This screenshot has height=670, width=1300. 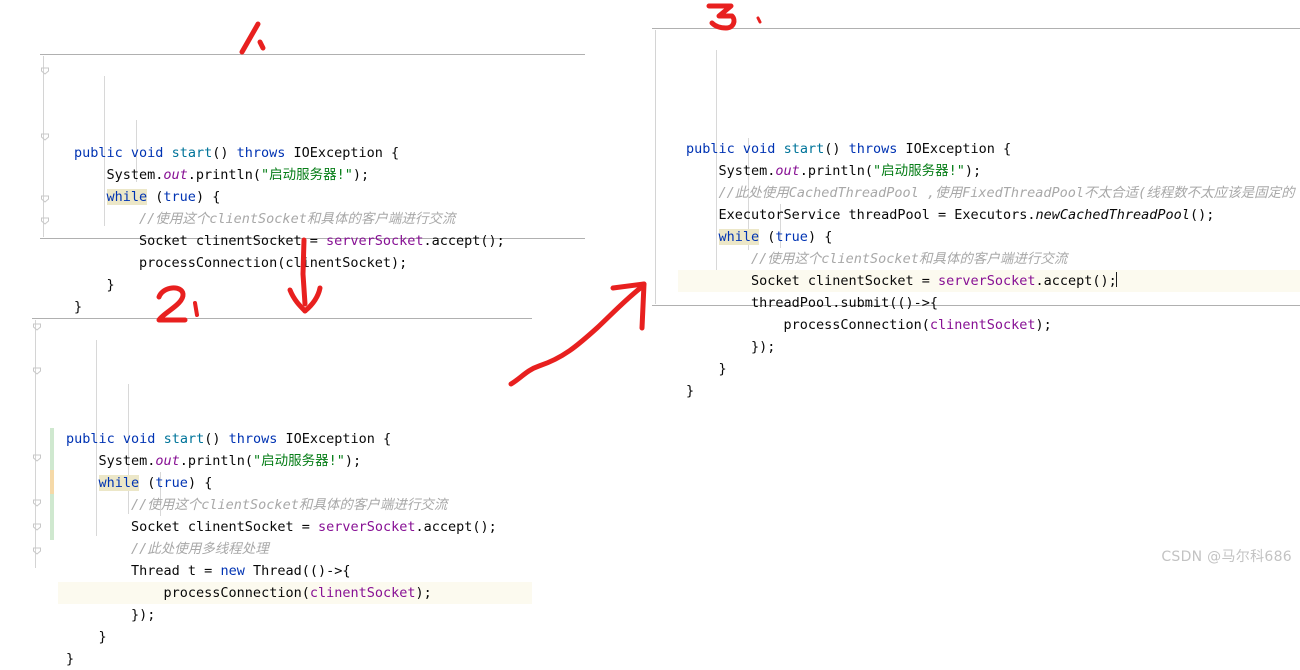 I want to click on code-token: new, so click(x=232, y=571).